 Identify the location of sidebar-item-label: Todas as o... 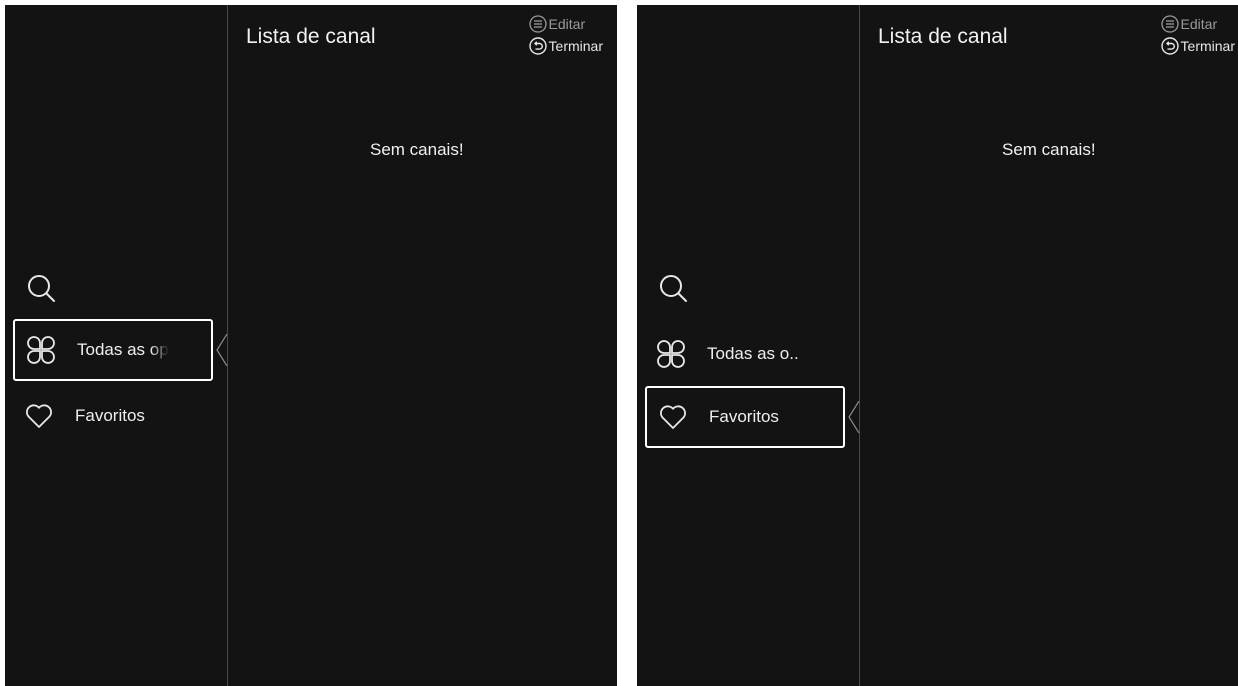
(753, 353).